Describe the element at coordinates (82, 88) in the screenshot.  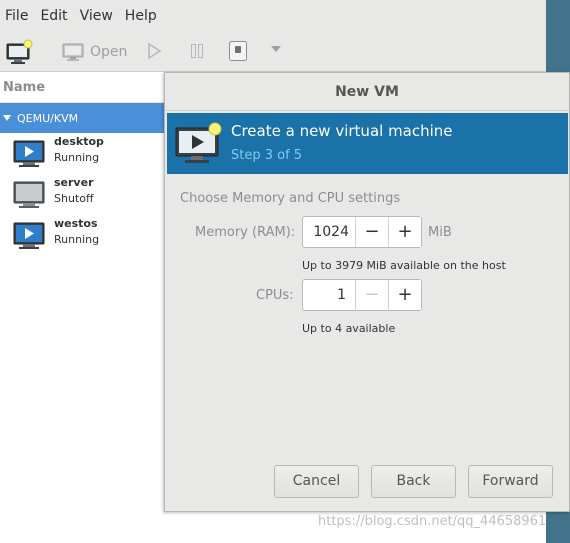
I see `name-column-header: Name` at that location.